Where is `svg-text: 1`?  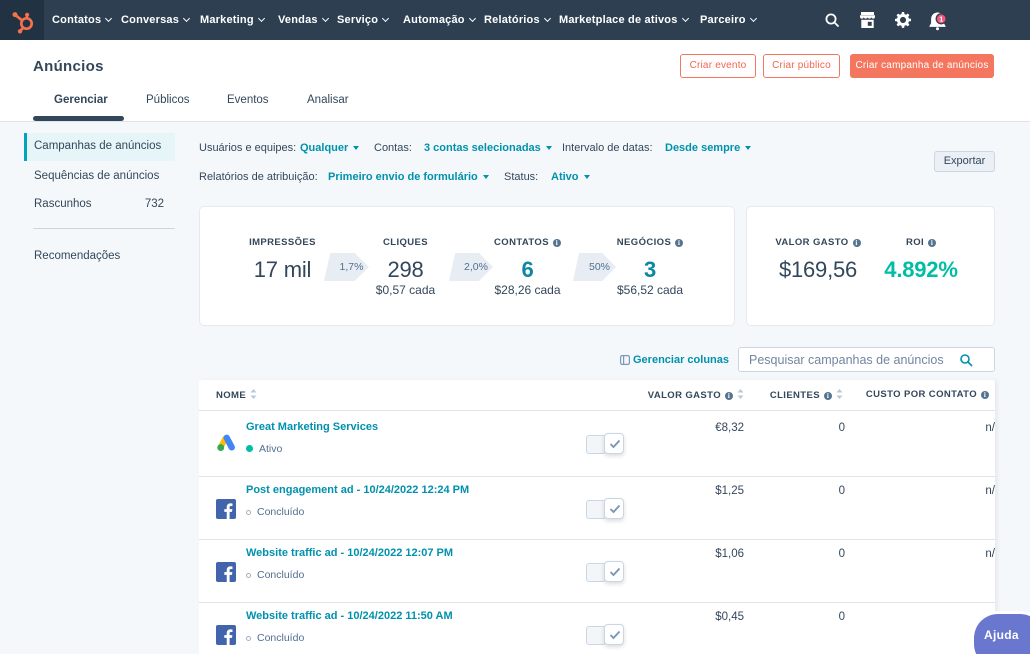
svg-text: 1 is located at coordinates (941, 19).